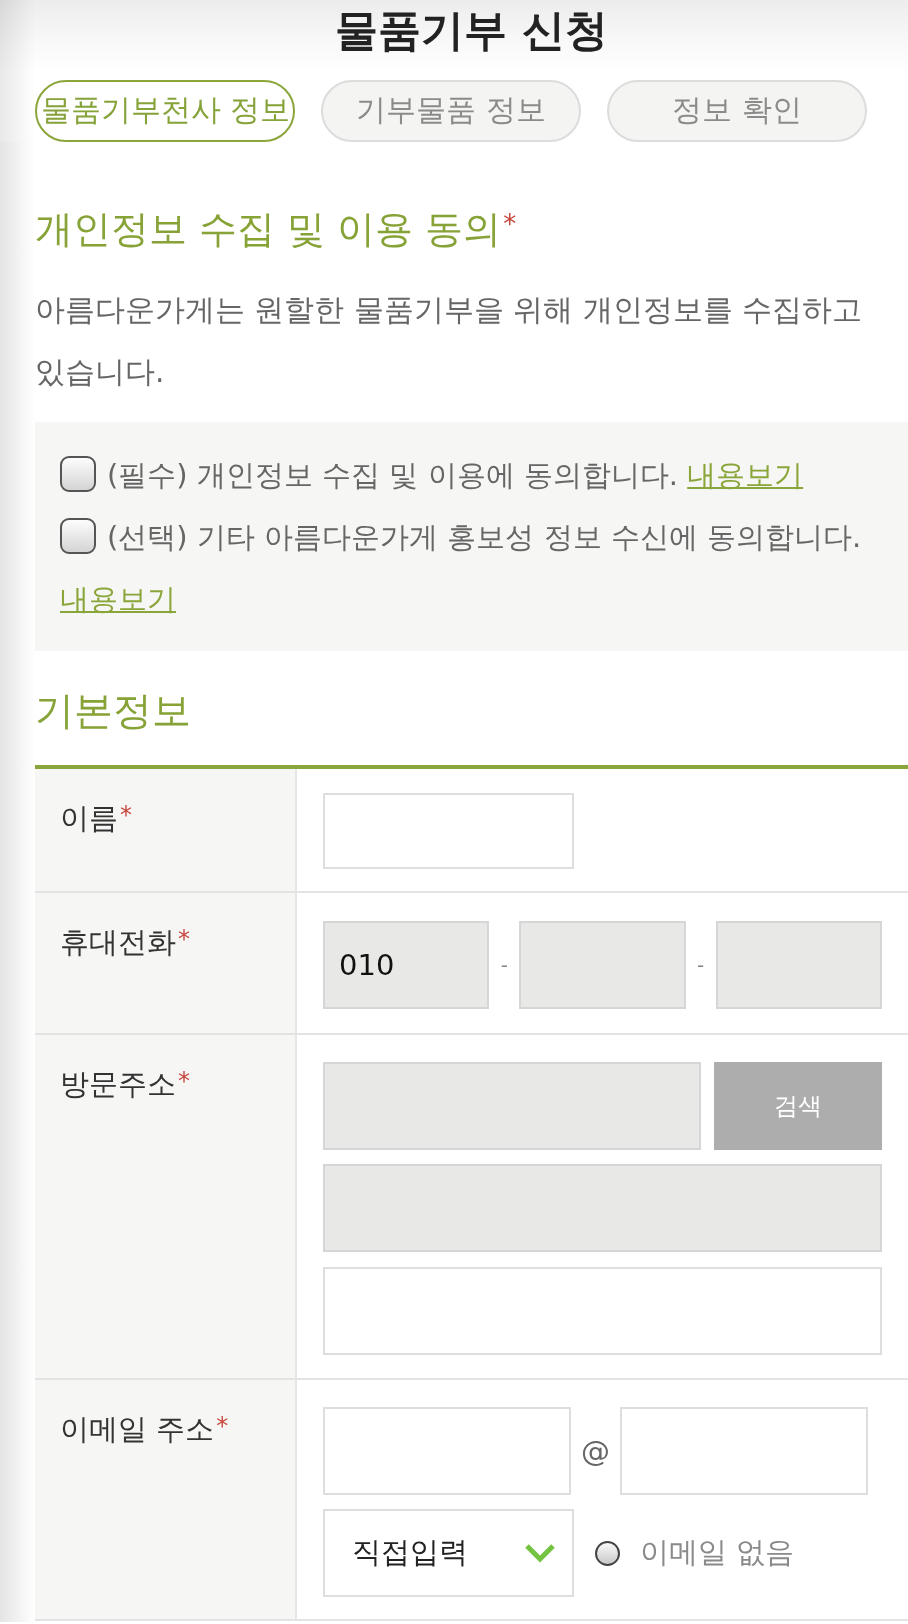  Describe the element at coordinates (484, 537) in the screenshot. I see `consent-text: (선택) 기타 아름다운가게 홍보성 정보 수신에 동의합니다.` at that location.